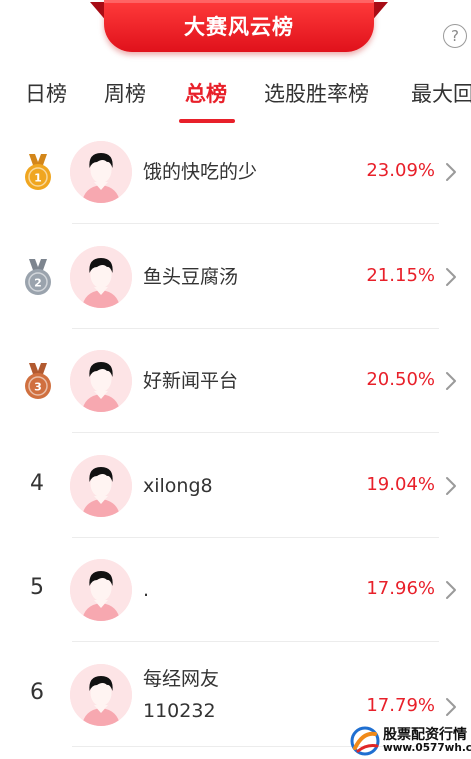 Image resolution: width=471 pixels, height=759 pixels. I want to click on svg-text: 3, so click(38, 387).